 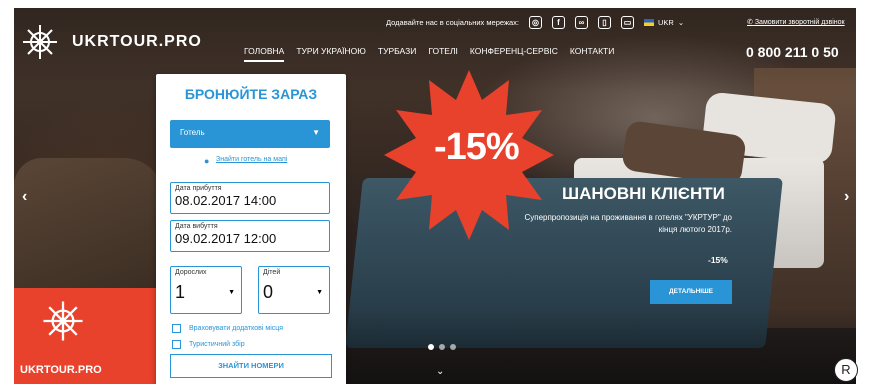 What do you see at coordinates (206, 290) in the screenshot?
I see `adults-select: Дорослих 1 ▼` at bounding box center [206, 290].